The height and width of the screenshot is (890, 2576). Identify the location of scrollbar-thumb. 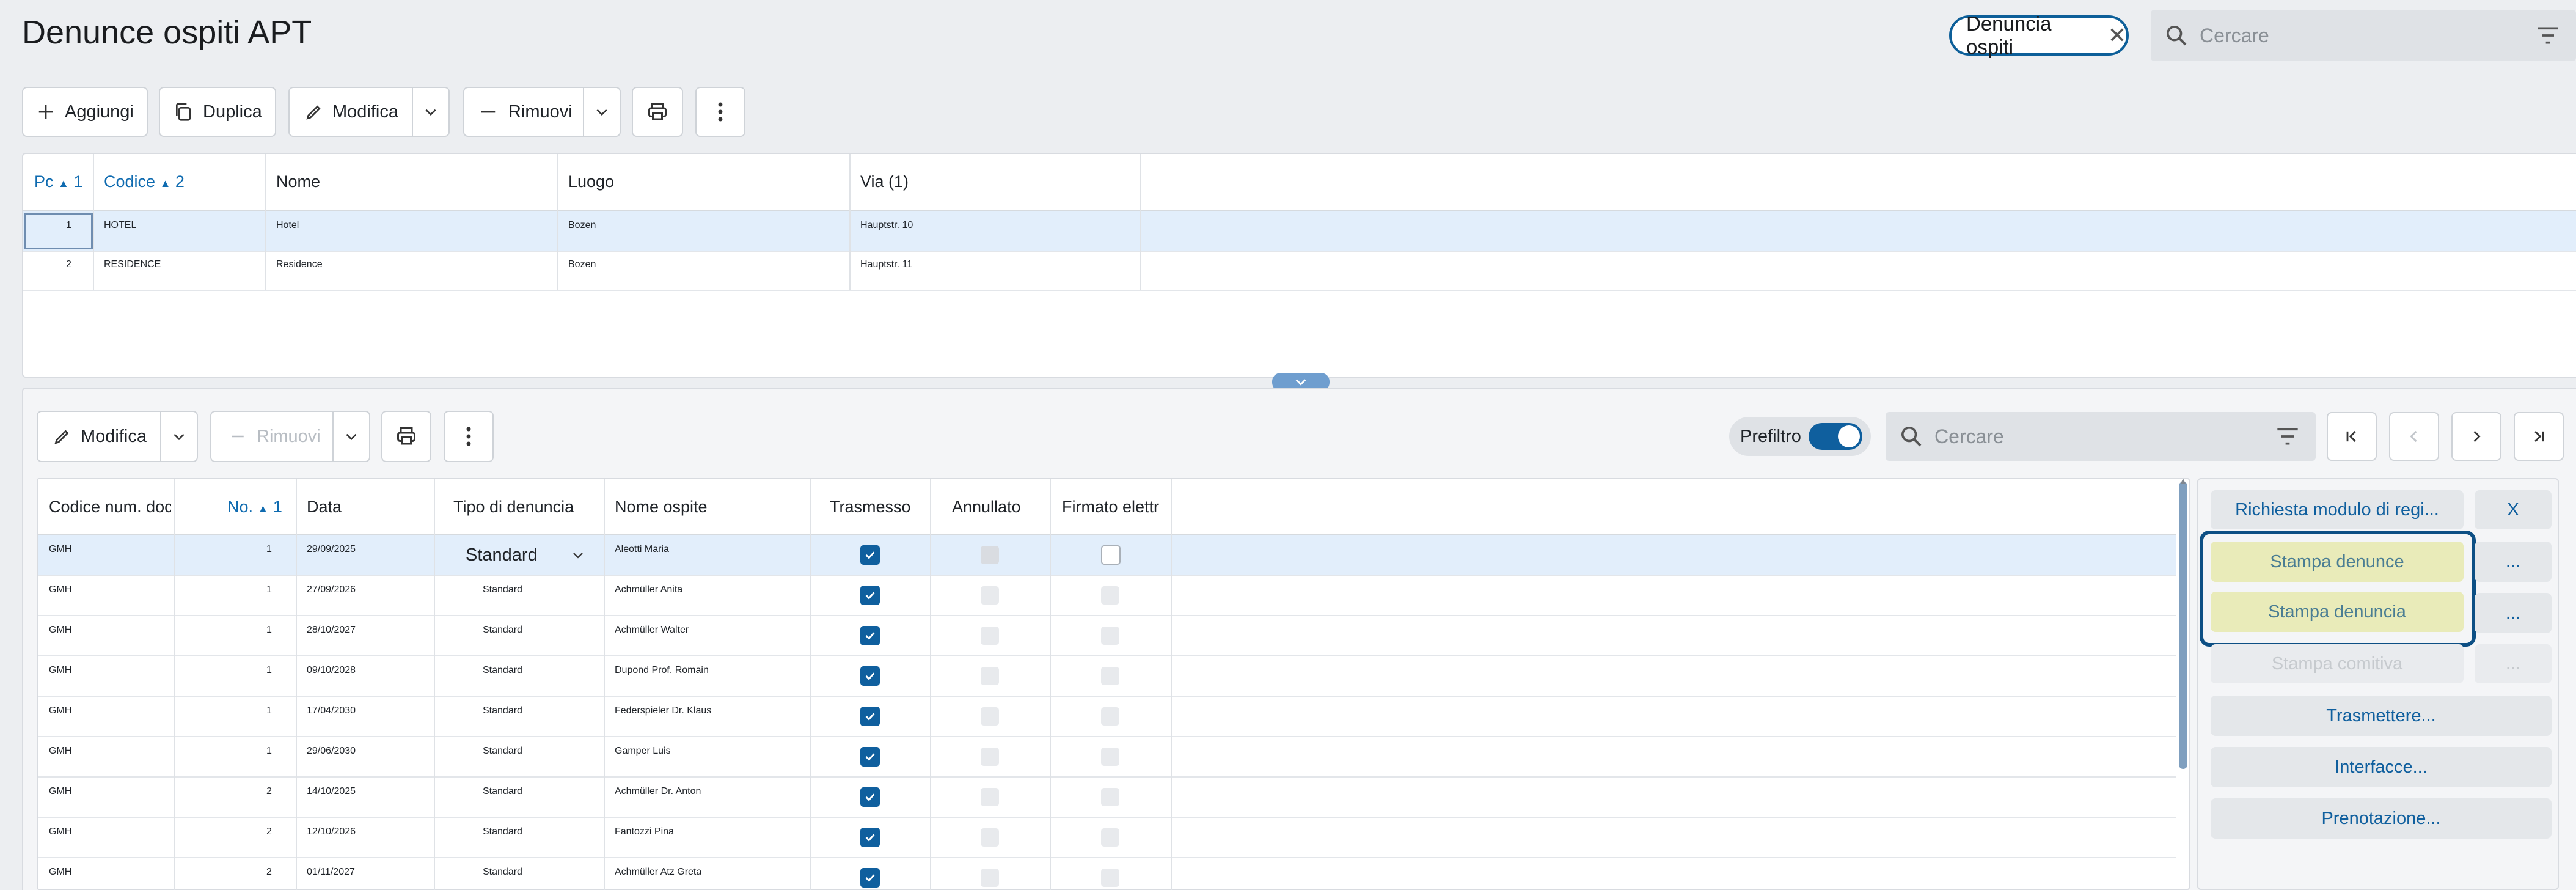
(2183, 626).